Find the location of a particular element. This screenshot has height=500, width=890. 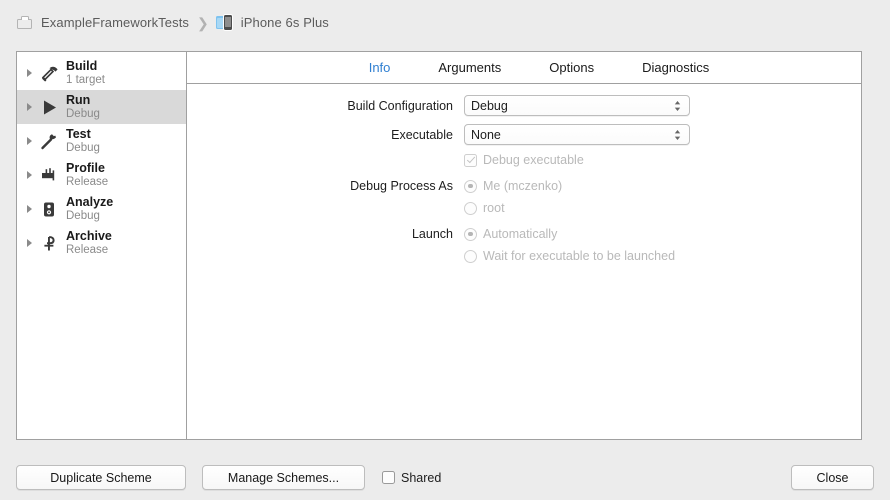

breadcrumb-destination: iPhone 6s Plus is located at coordinates (272, 22).